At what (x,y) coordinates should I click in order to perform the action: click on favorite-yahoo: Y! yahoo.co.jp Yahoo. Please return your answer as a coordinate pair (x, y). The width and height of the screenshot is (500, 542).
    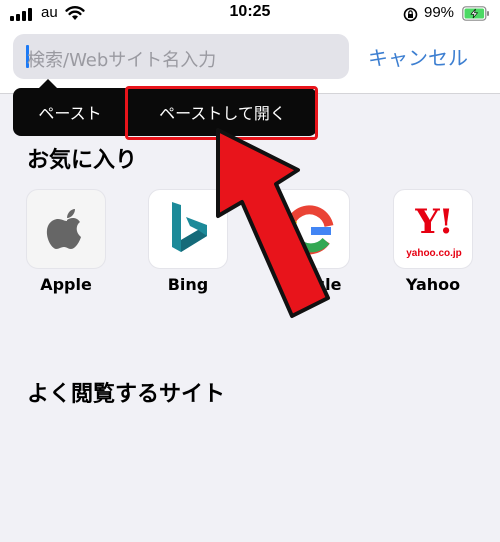
    Looking at the image, I should click on (433, 241).